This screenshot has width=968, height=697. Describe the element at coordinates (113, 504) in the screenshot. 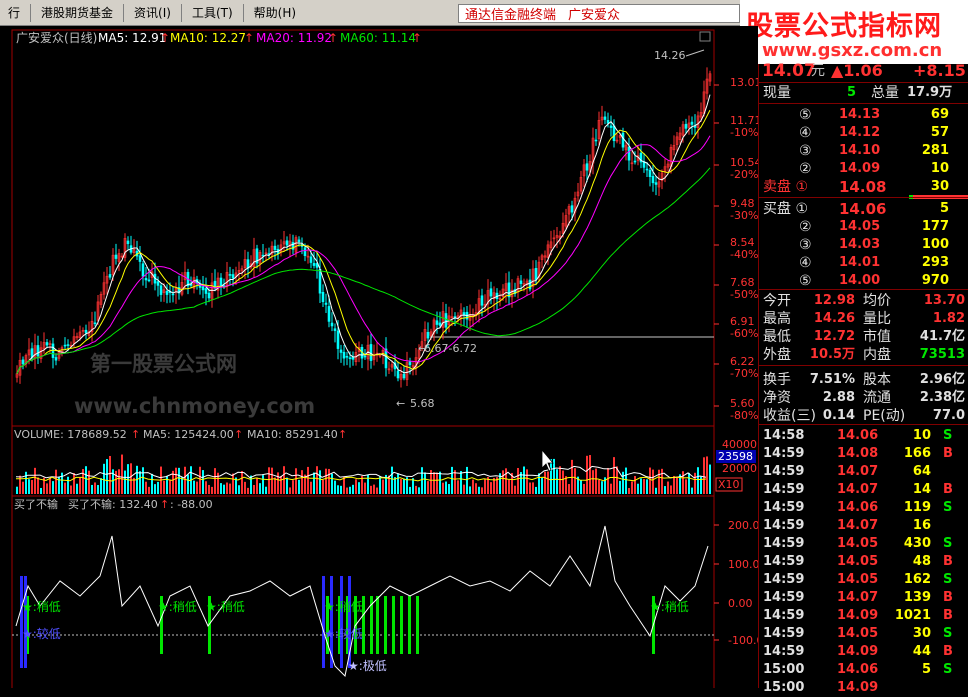

I see `indicator-legend-label: 买了不输: 132.40` at that location.